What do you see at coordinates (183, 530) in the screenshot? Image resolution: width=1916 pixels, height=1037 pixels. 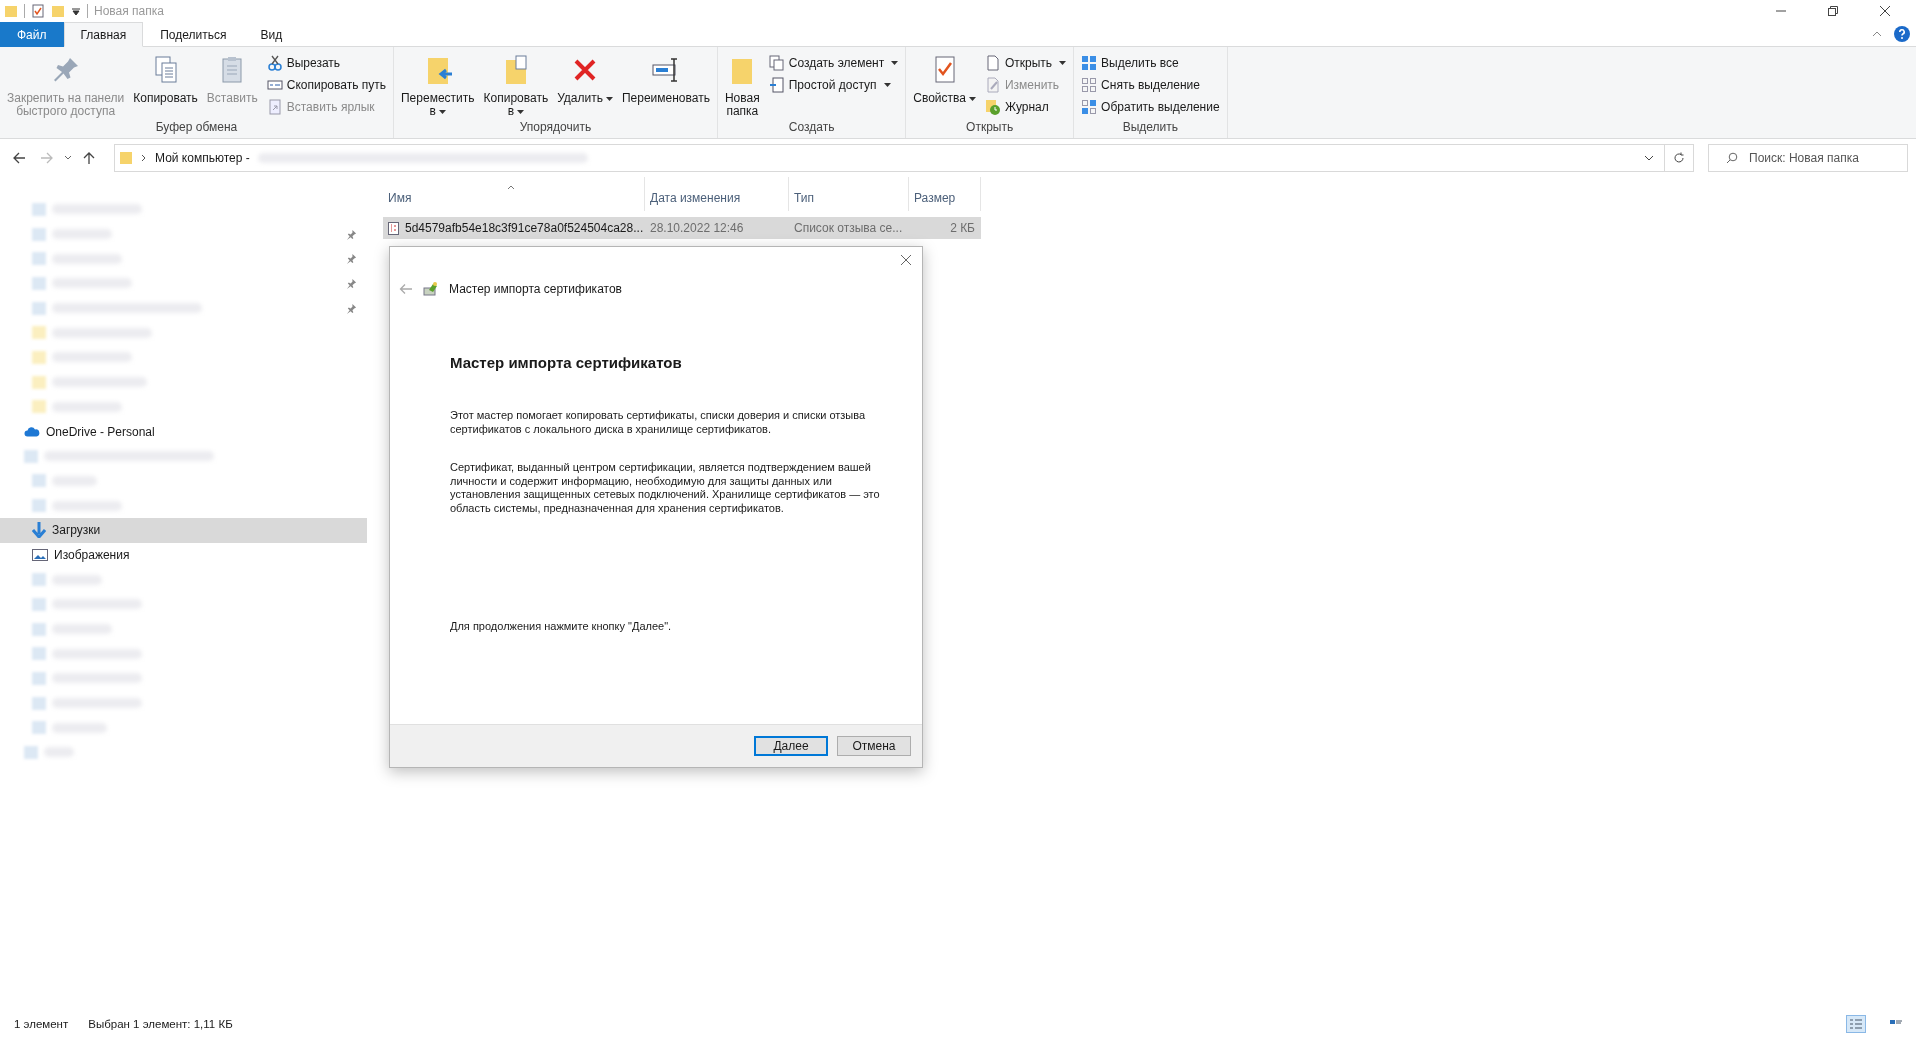 I see `sidebar-item: Загрузки` at bounding box center [183, 530].